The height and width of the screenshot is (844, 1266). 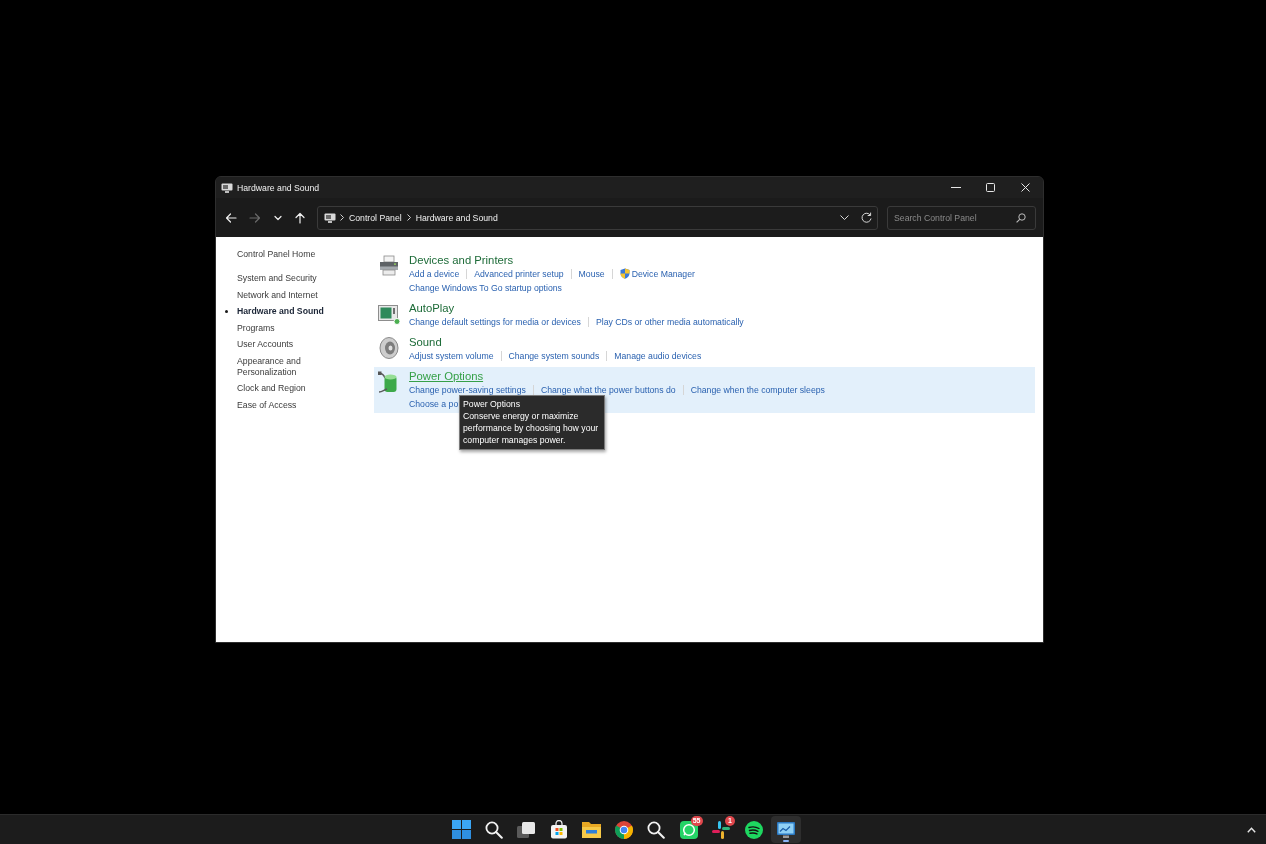 What do you see at coordinates (280, 311) in the screenshot?
I see `sidebar-link: Hardware and Sound` at bounding box center [280, 311].